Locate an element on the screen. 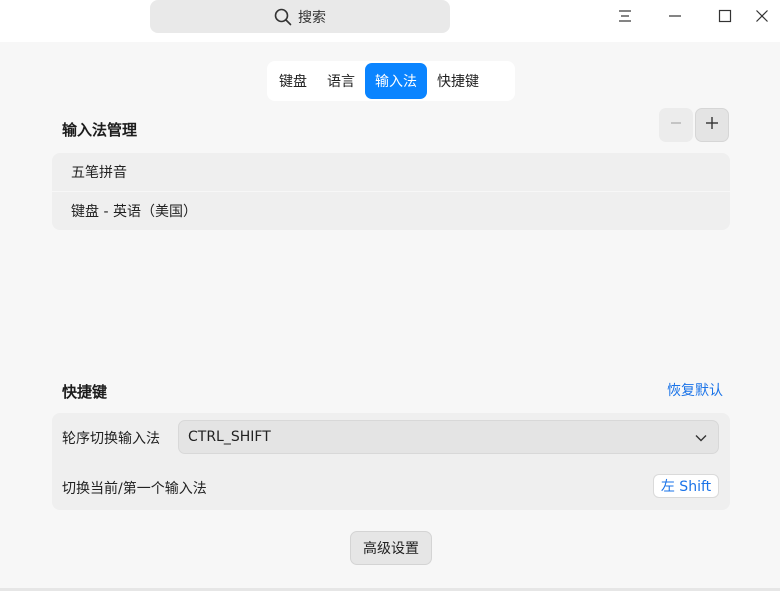 The height and width of the screenshot is (591, 780). search-box: 搜索 is located at coordinates (300, 16).